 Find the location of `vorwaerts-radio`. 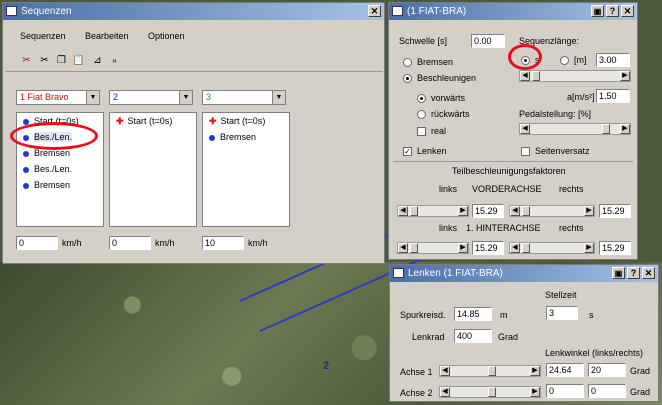

vorwaerts-radio is located at coordinates (421, 98).